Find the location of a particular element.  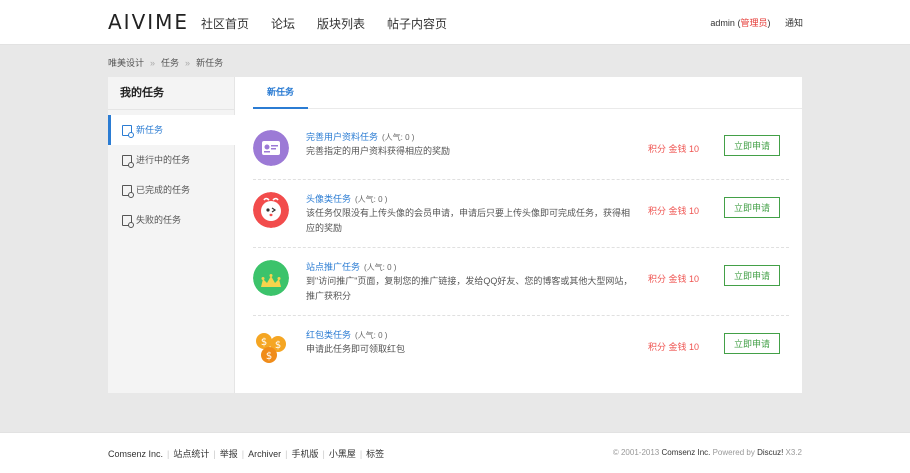

task-name: 头像类任务 is located at coordinates (328, 199).